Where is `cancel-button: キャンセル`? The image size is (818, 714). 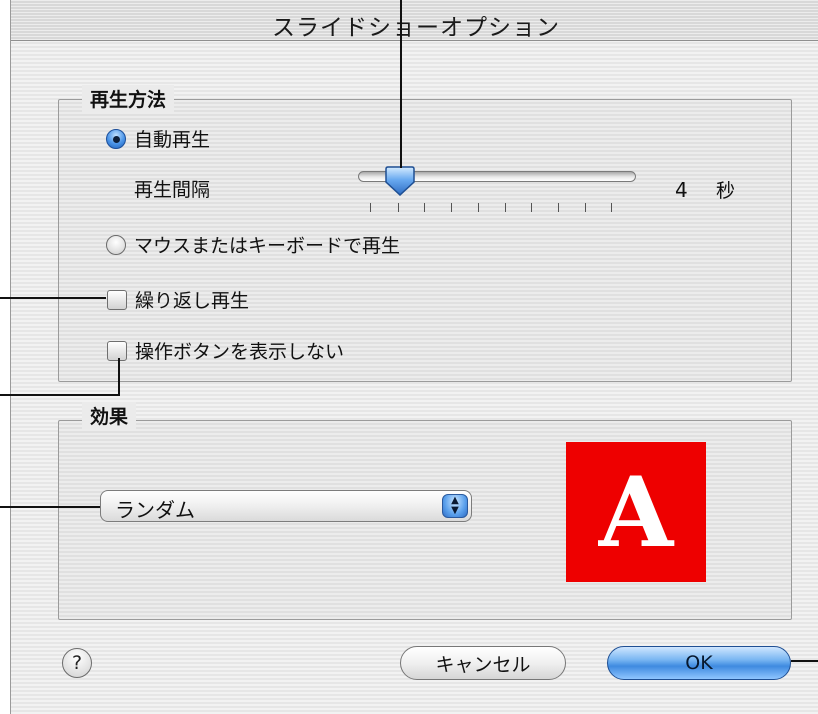 cancel-button: キャンセル is located at coordinates (483, 663).